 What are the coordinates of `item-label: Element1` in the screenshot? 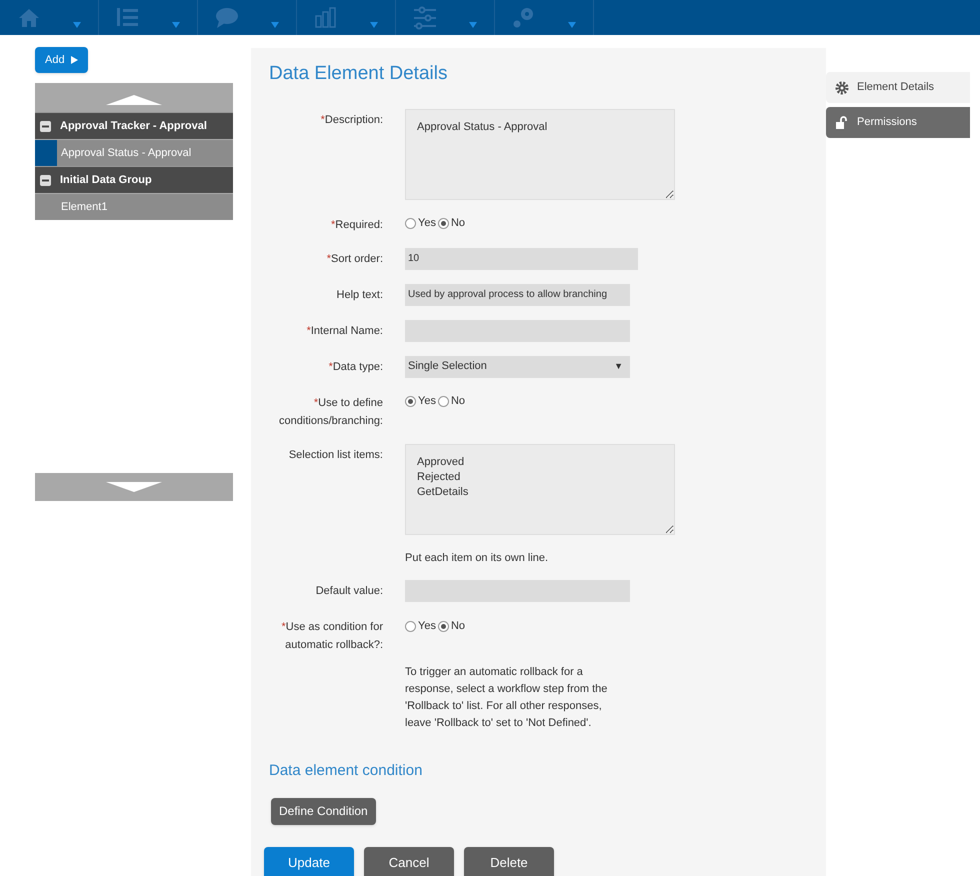 It's located at (84, 207).